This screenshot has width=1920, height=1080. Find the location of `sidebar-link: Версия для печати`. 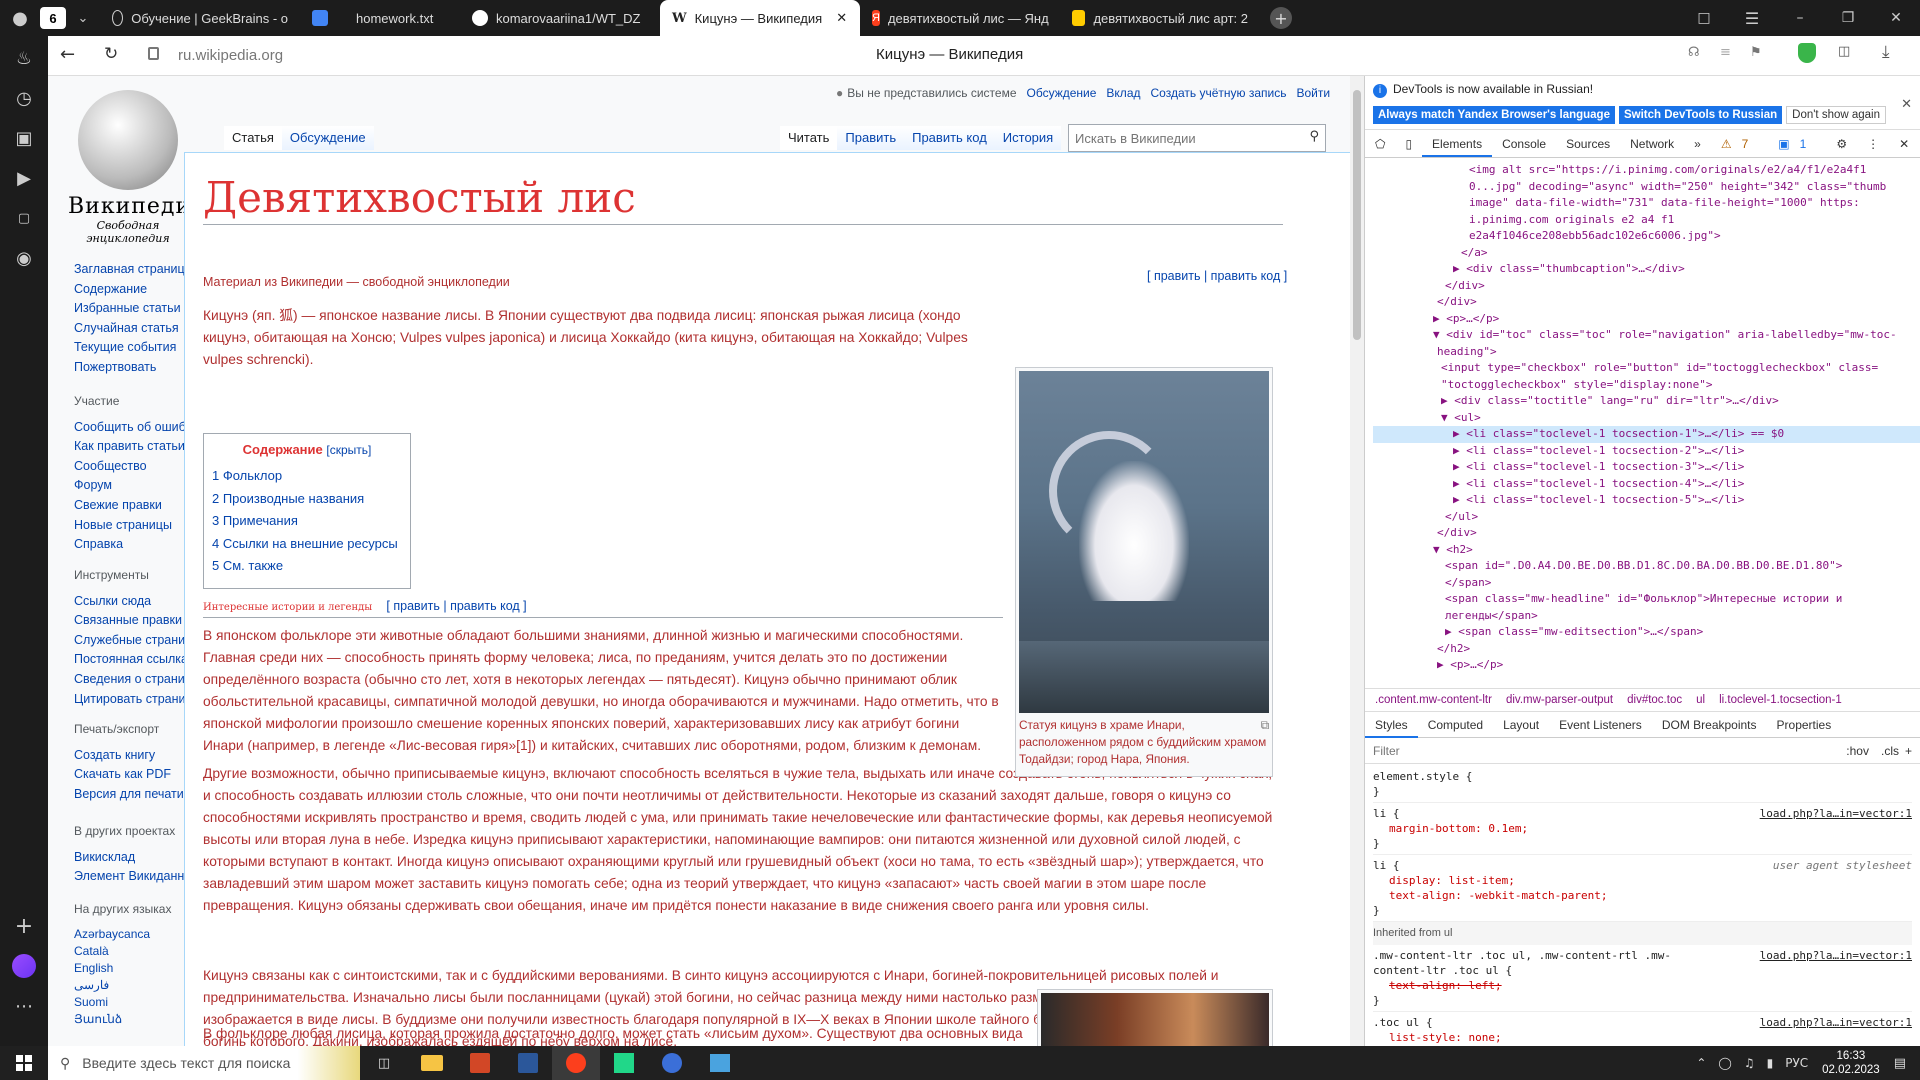

sidebar-link: Версия для печати is located at coordinates (129, 795).